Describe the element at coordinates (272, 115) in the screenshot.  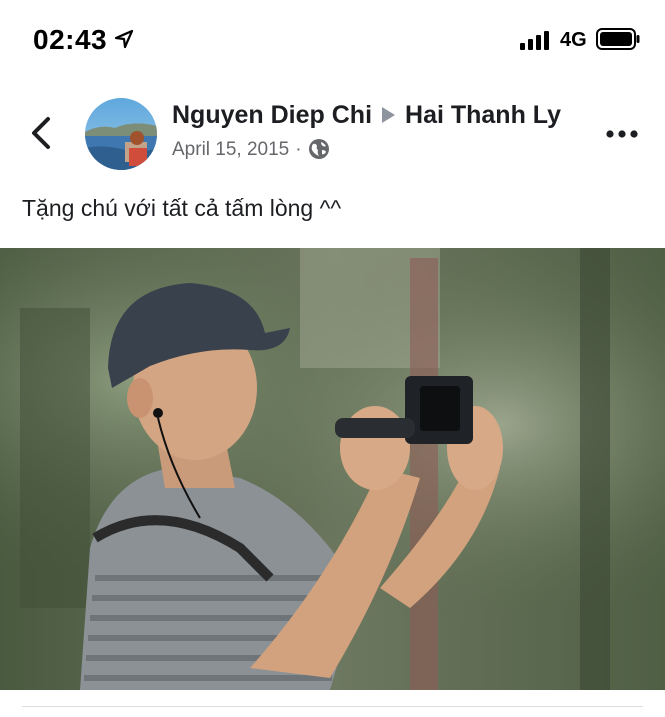
I see `author-name: Nguyen Diep Chi` at that location.